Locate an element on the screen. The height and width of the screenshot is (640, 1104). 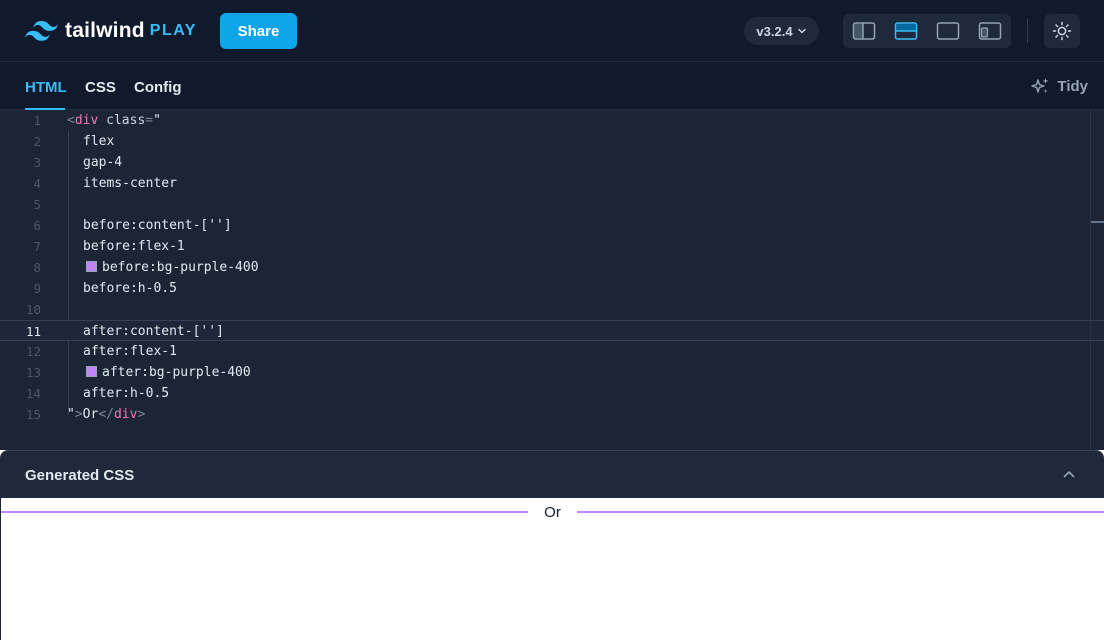
layout-responsive-icon is located at coordinates (990, 31).